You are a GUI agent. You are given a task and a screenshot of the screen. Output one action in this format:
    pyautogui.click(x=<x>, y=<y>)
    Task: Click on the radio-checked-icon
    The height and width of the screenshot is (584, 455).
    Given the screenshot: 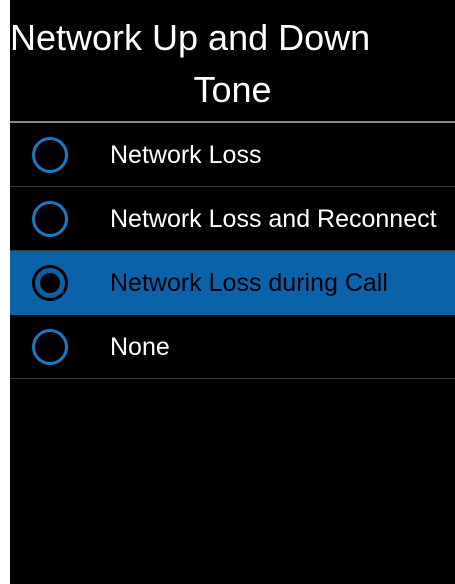 What is the action you would take?
    pyautogui.click(x=50, y=283)
    